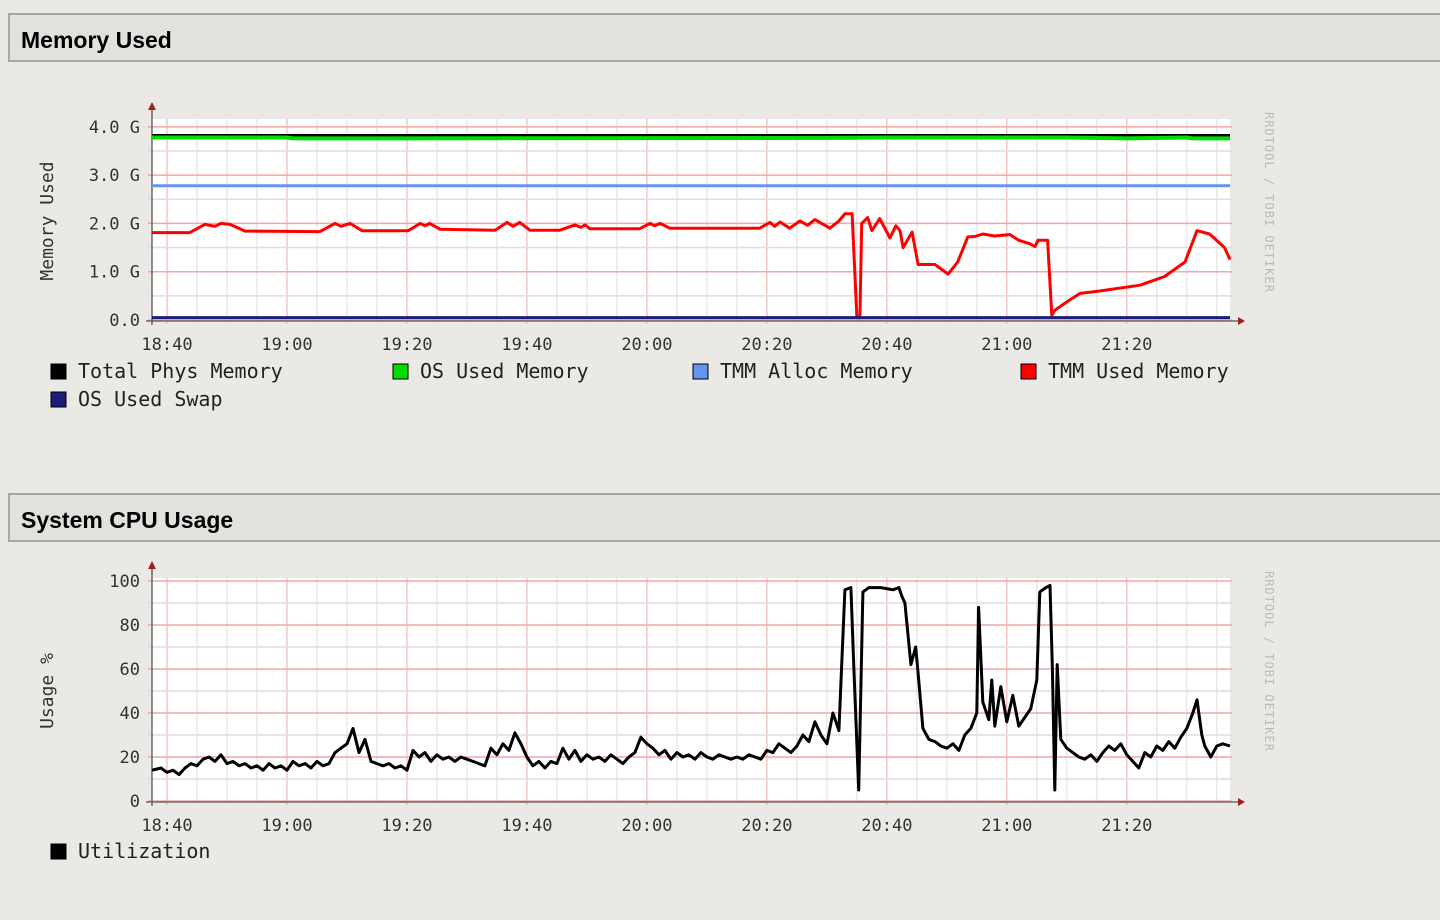  What do you see at coordinates (724, 517) in the screenshot?
I see `cpu-panel-header: System CPU Usage` at bounding box center [724, 517].